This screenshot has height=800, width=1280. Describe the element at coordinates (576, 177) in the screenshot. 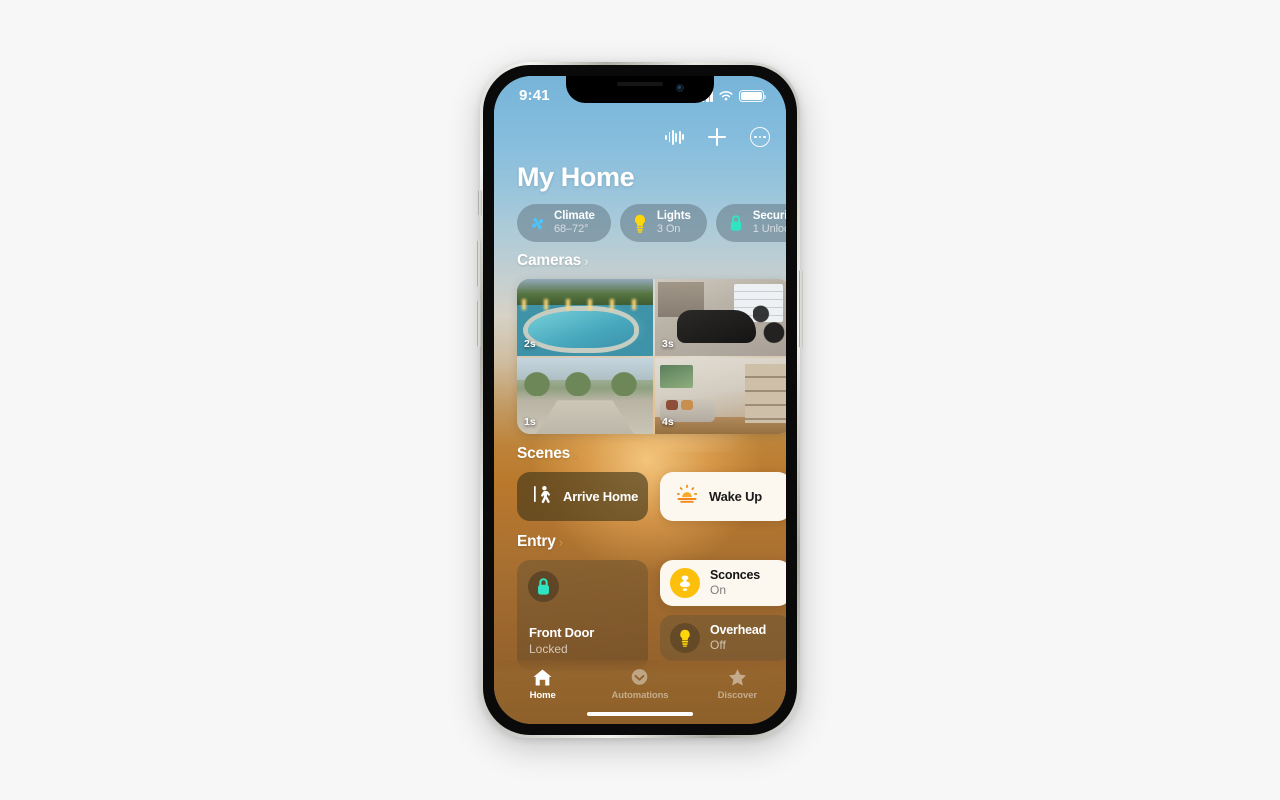

I see `page-title: My Home` at that location.